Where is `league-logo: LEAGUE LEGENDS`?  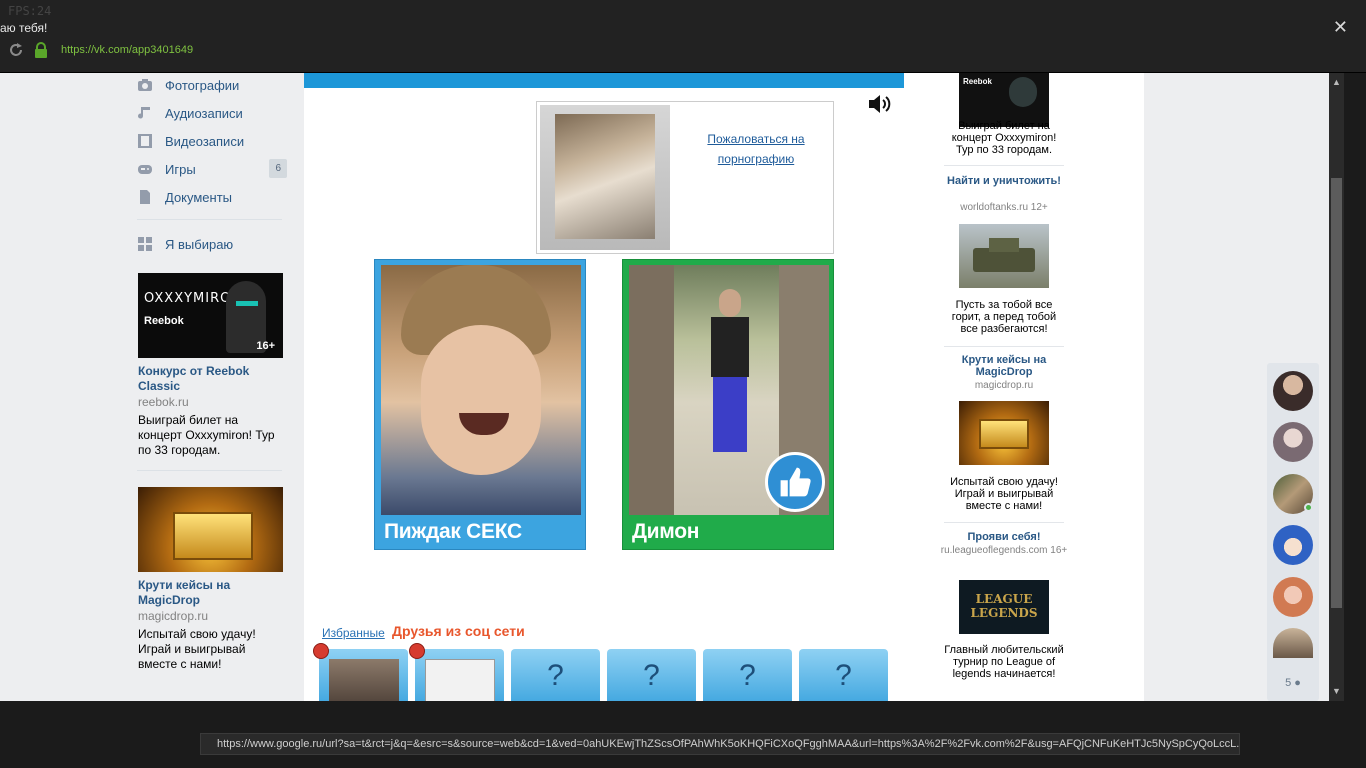
league-logo: LEAGUE LEGENDS is located at coordinates (1004, 606).